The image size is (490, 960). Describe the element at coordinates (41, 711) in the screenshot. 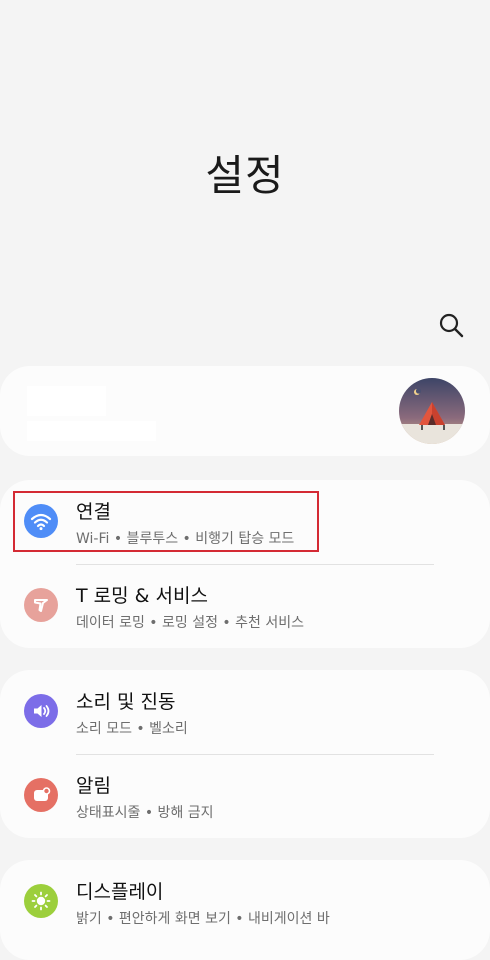

I see `volume-icon` at that location.